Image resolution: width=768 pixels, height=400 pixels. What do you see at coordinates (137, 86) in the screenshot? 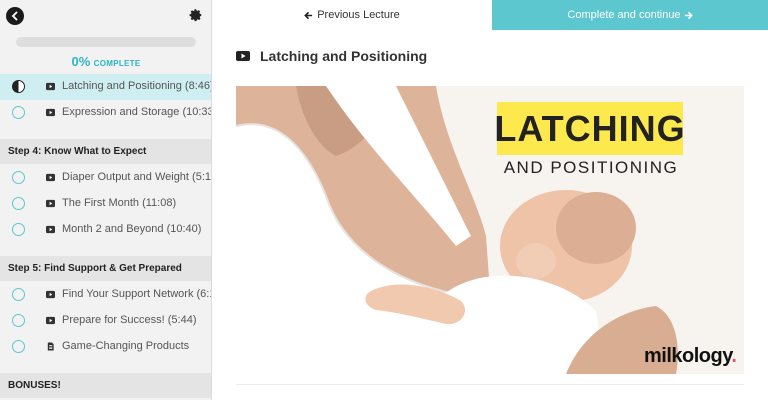
I see `lesson-label: Latching and Positioning (8:46)` at bounding box center [137, 86].